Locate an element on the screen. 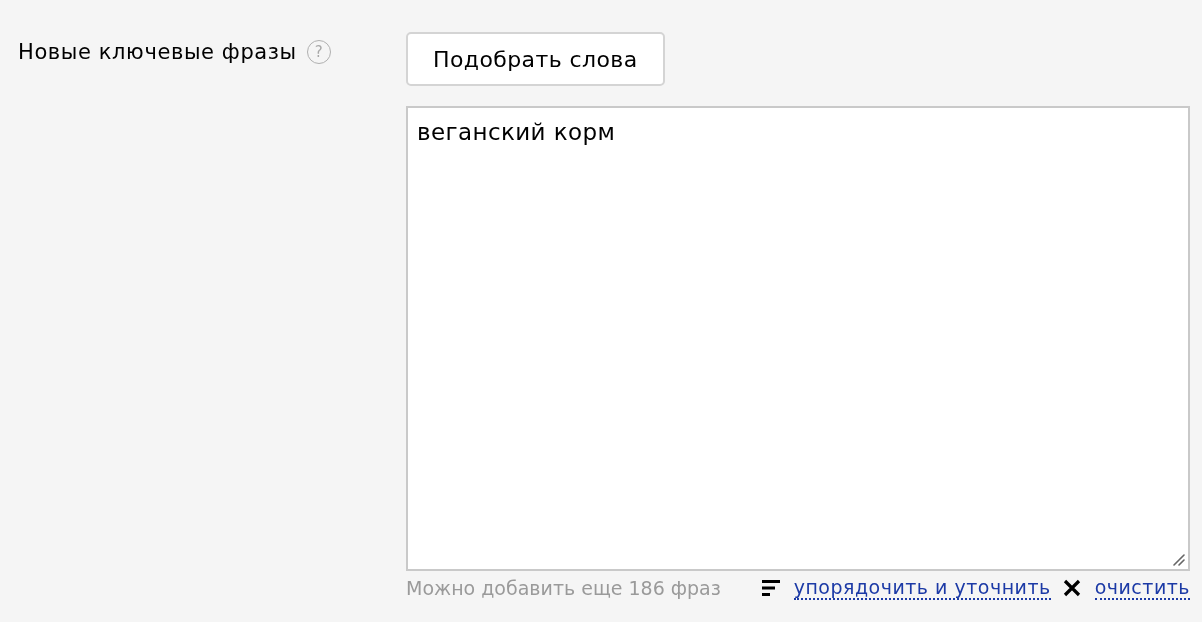 The image size is (1202, 622). action-link: упорядочить и уточнить is located at coordinates (922, 588).